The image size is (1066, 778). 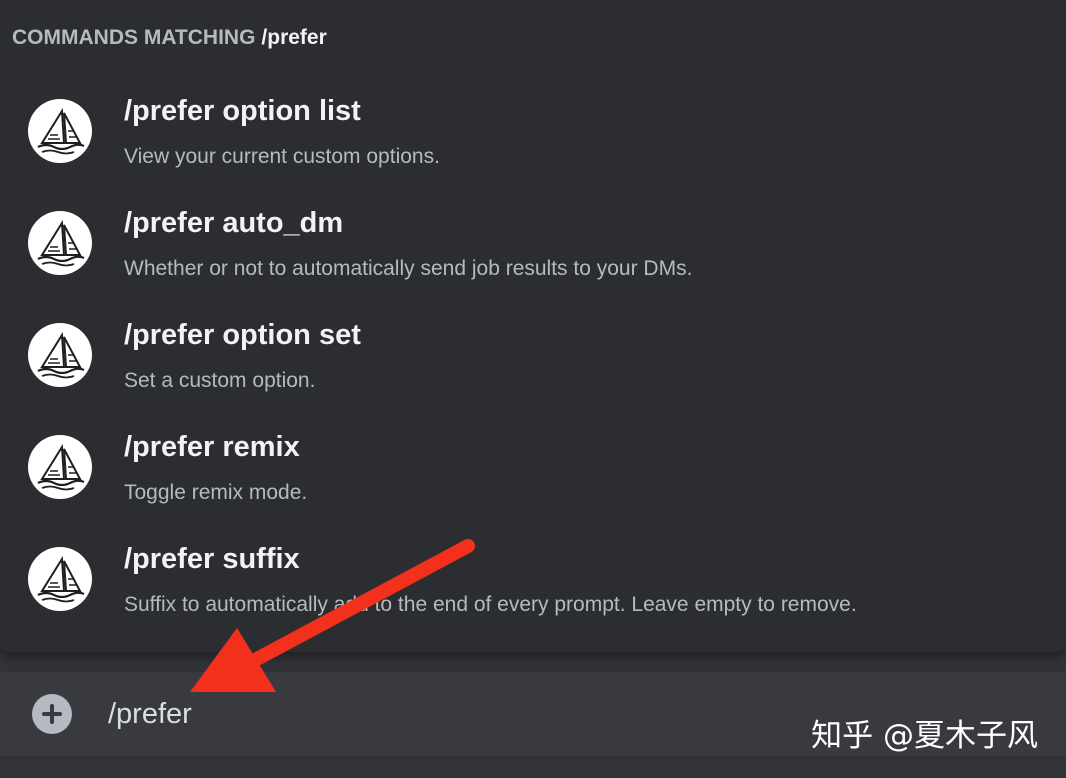 What do you see at coordinates (294, 37) in the screenshot?
I see `popup-header-query: /prefer` at bounding box center [294, 37].